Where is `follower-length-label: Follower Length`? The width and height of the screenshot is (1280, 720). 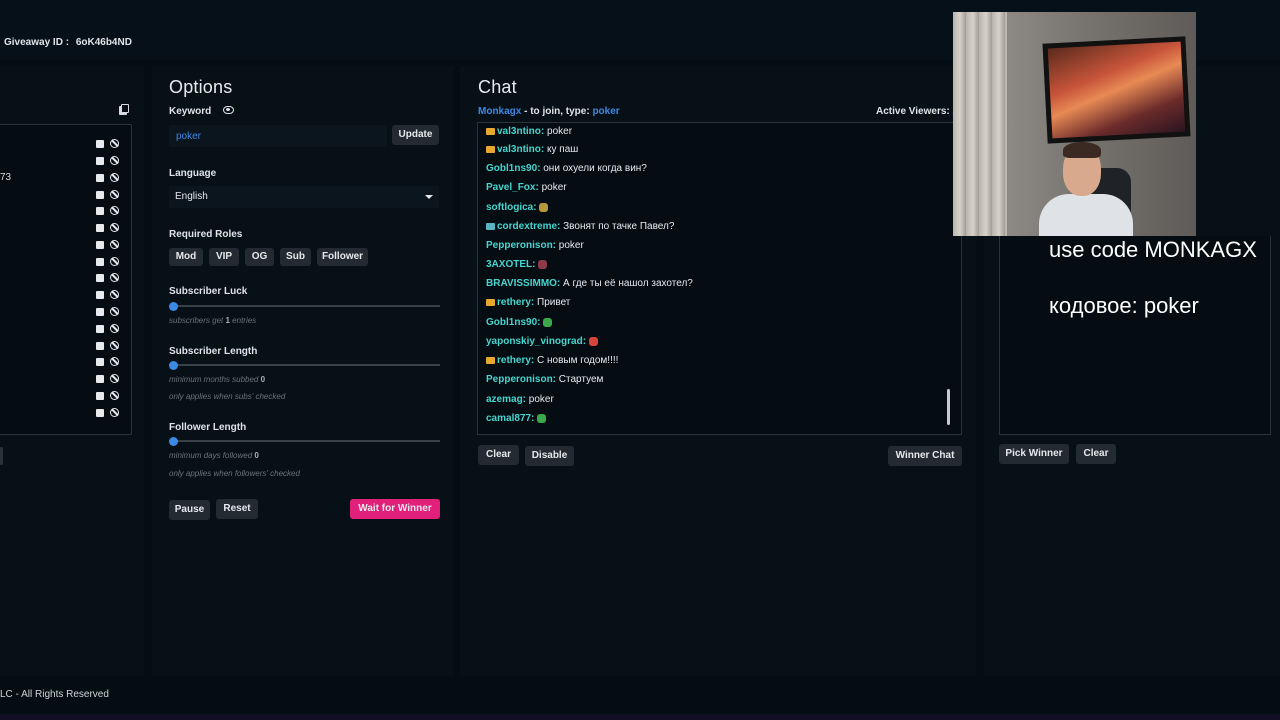
follower-length-label: Follower Length is located at coordinates (208, 427).